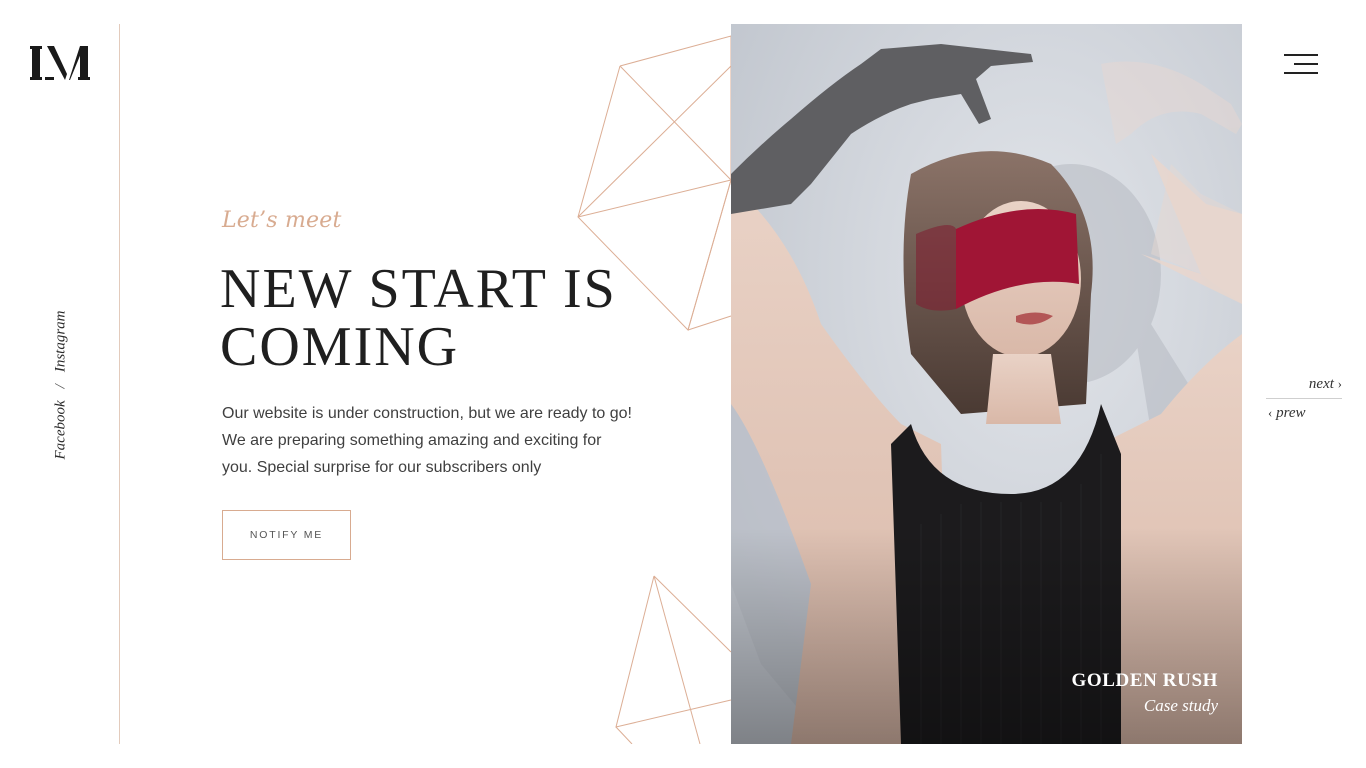  What do you see at coordinates (119, 384) in the screenshot?
I see `sidebar-divider` at bounding box center [119, 384].